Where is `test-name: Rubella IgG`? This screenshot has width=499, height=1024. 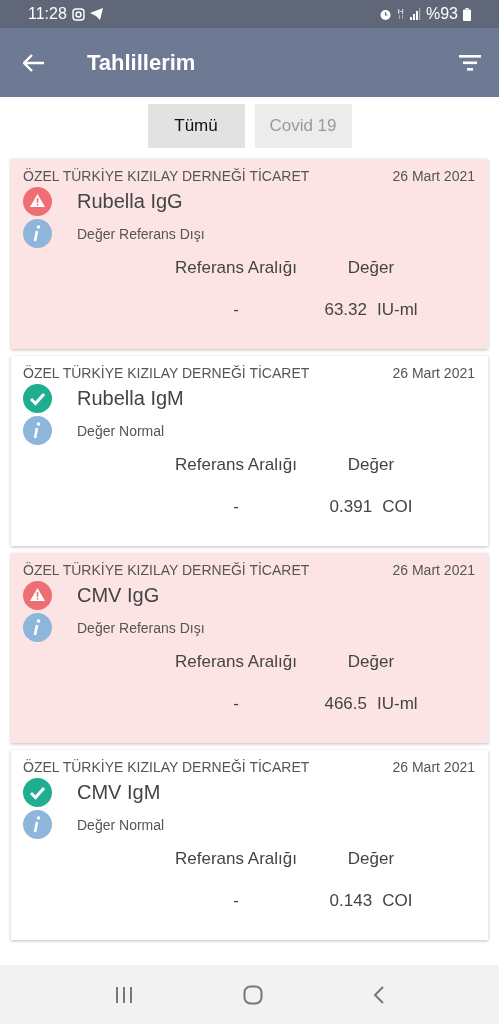 test-name: Rubella IgG is located at coordinates (130, 201).